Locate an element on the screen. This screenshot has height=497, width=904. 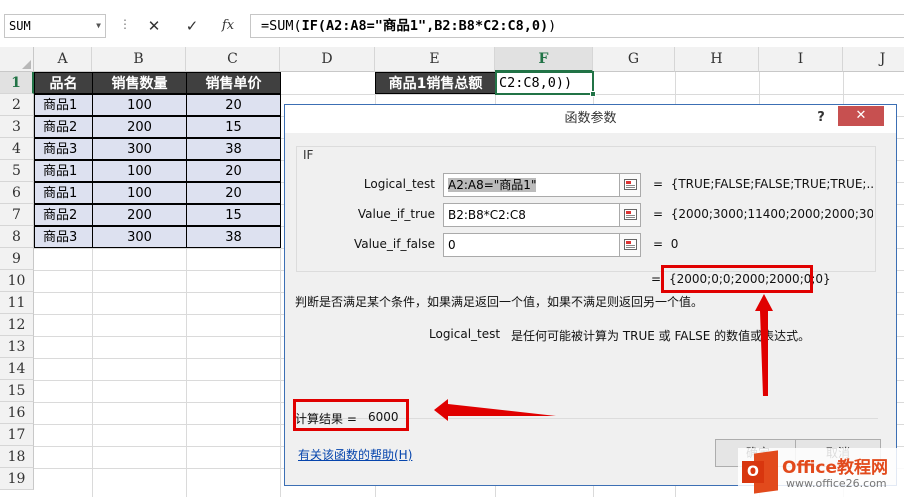
annotation-arrows is located at coordinates (603, 357).